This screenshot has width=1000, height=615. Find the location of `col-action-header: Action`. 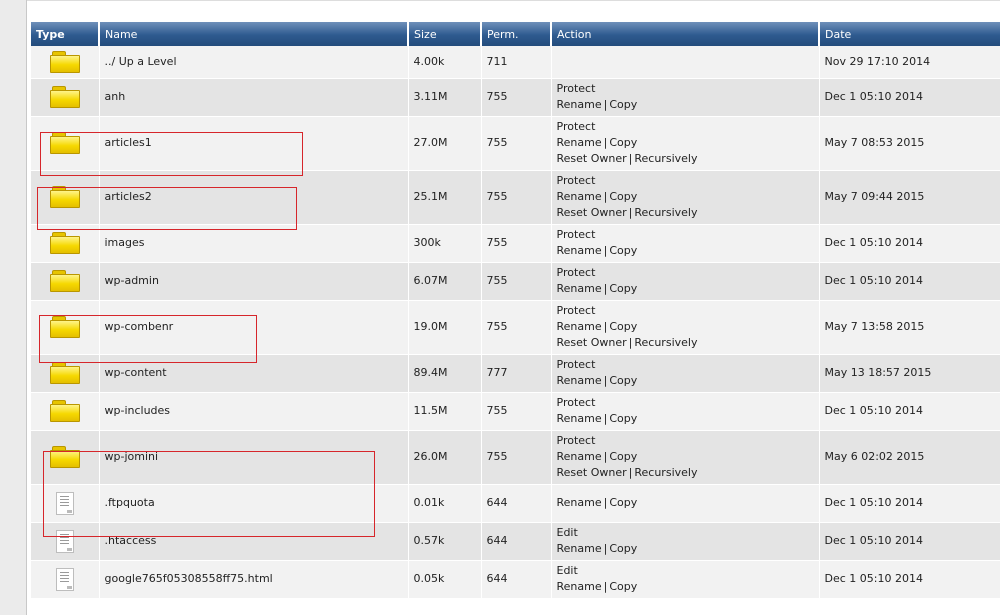

col-action-header: Action is located at coordinates (685, 34).